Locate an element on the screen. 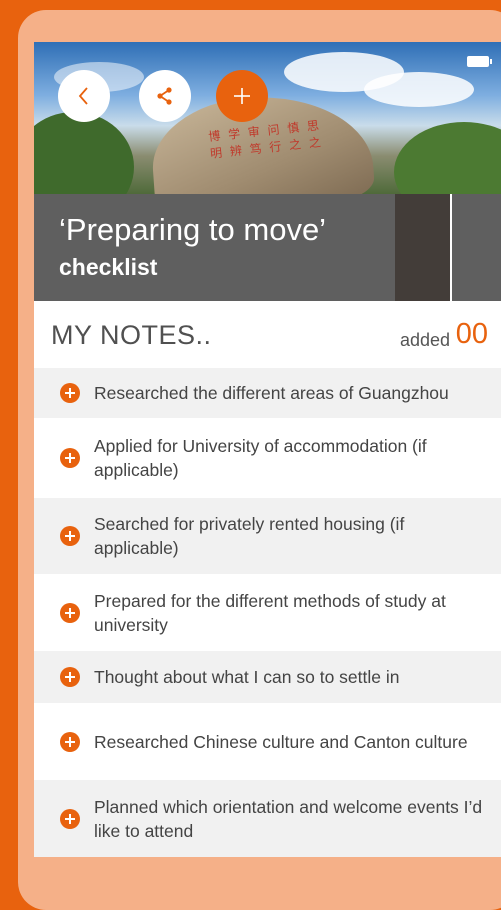 The image size is (501, 910). tab-block-gray is located at coordinates (476, 247).